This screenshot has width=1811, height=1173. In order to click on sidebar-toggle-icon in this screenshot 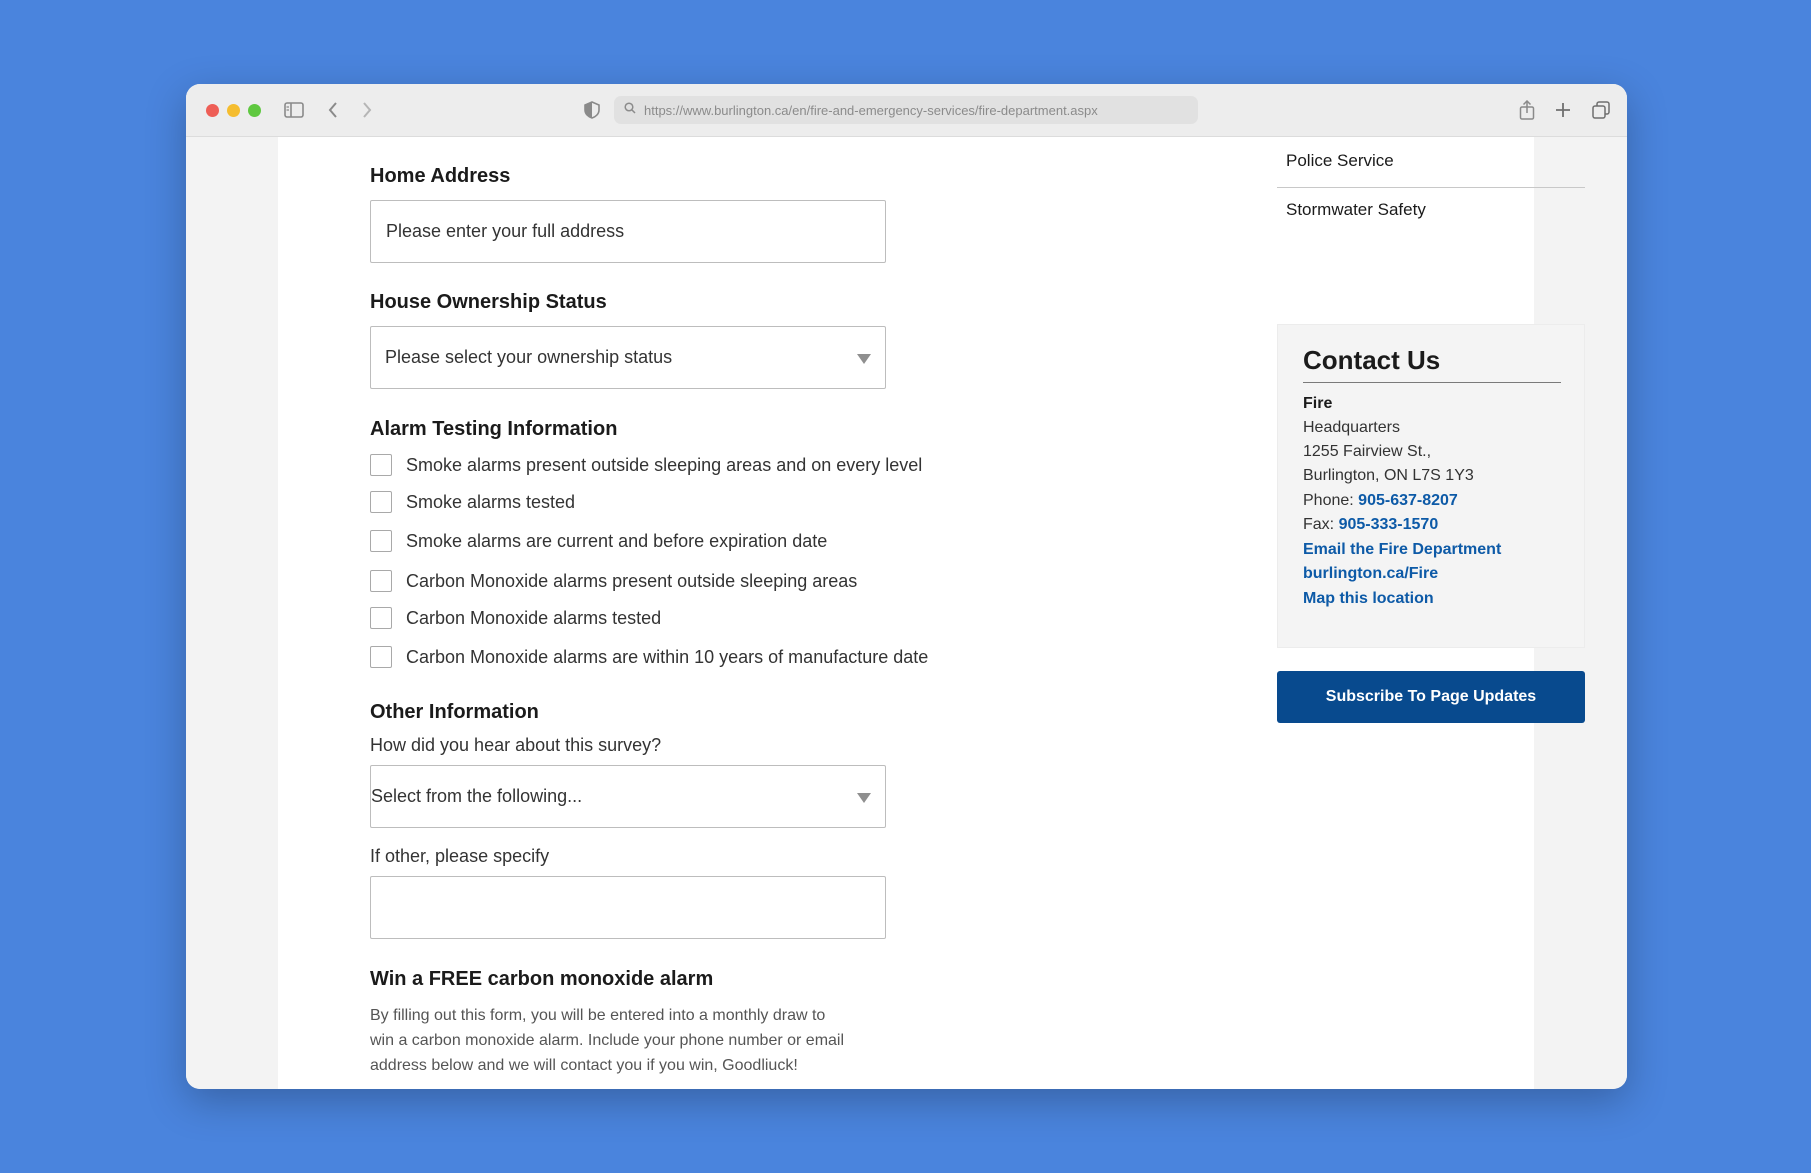, I will do `click(294, 110)`.